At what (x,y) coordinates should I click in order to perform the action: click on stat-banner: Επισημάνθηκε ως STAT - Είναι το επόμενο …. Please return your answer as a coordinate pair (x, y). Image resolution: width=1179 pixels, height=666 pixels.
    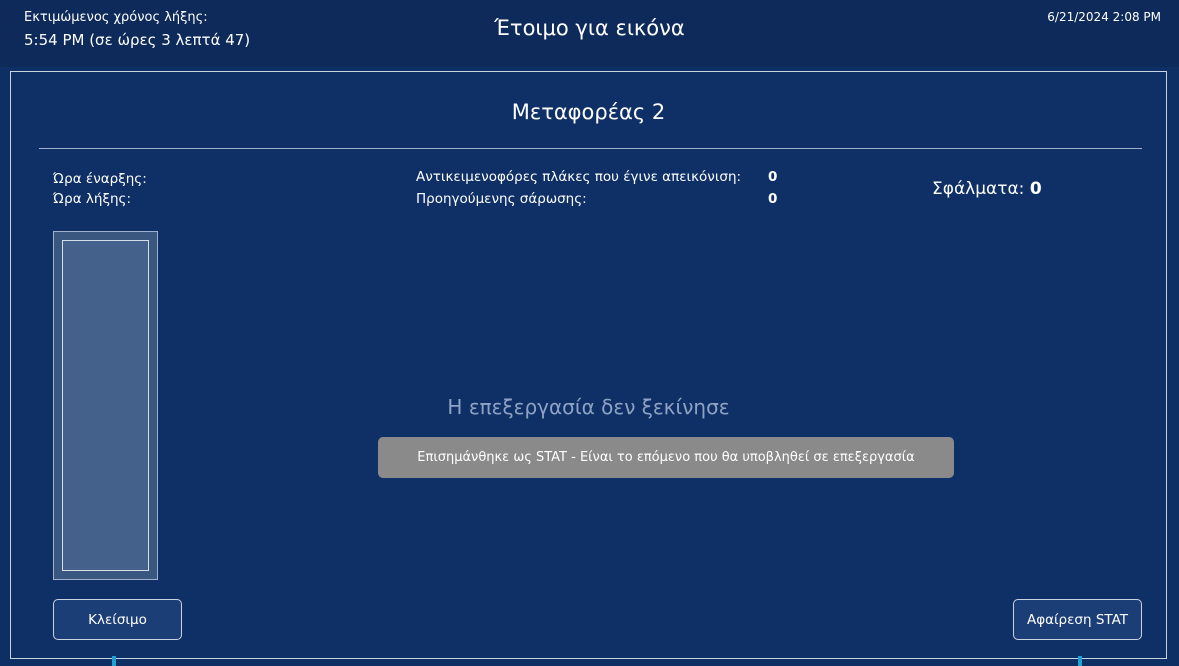
    Looking at the image, I should click on (666, 457).